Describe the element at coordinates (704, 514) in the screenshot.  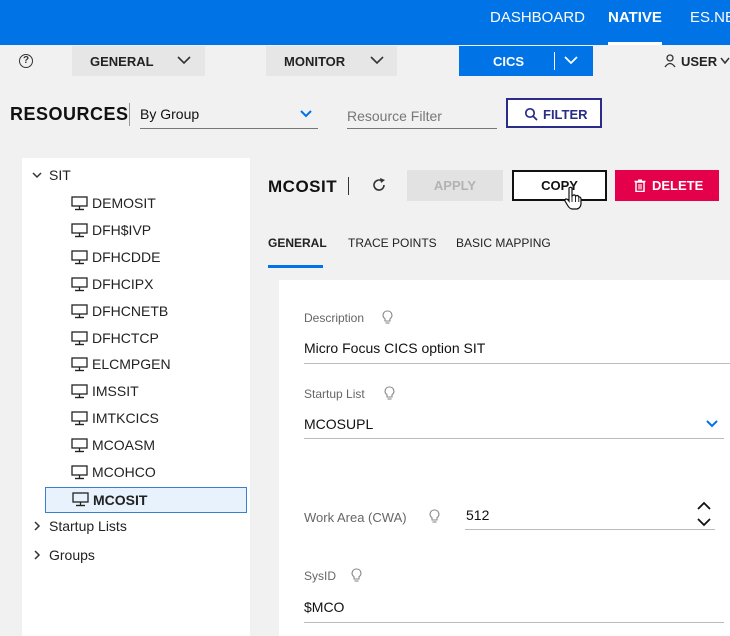
I see `stepper-icon` at that location.